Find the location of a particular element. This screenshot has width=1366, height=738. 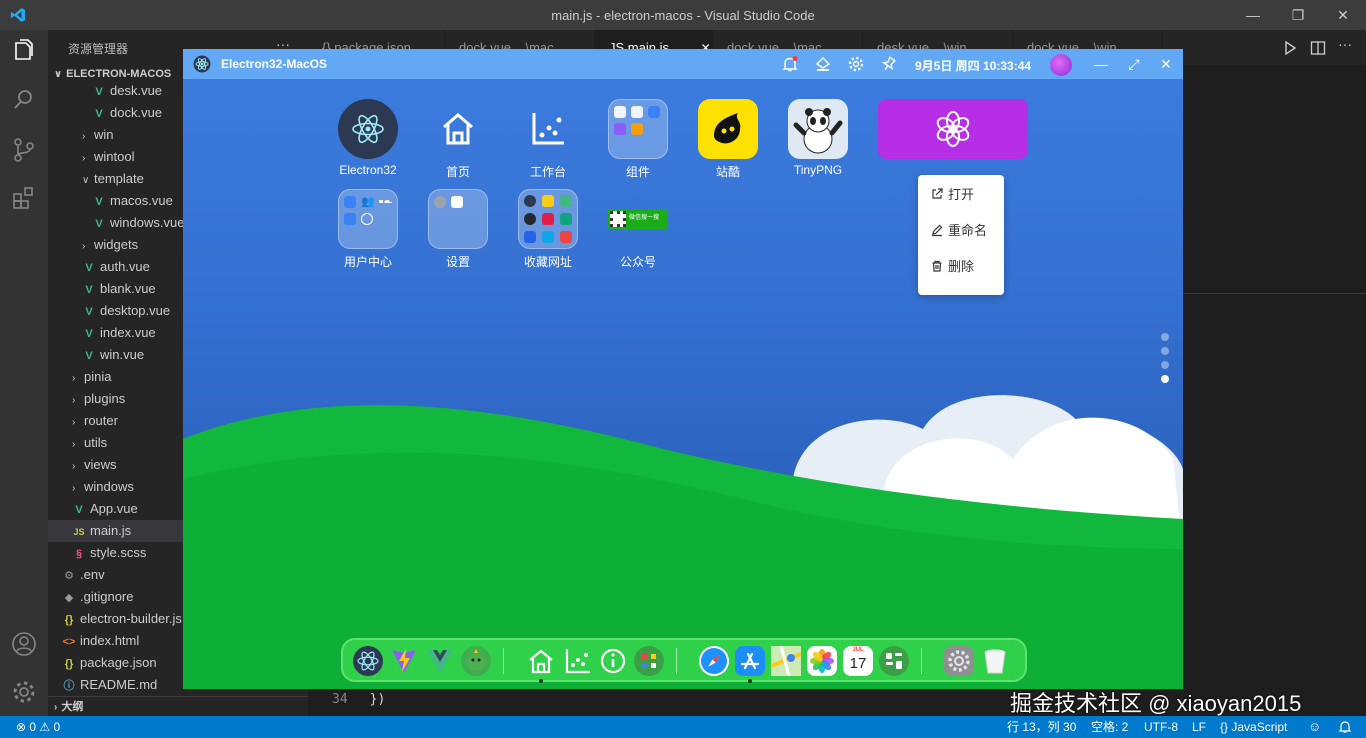

app-chatgpt is located at coordinates (953, 129).